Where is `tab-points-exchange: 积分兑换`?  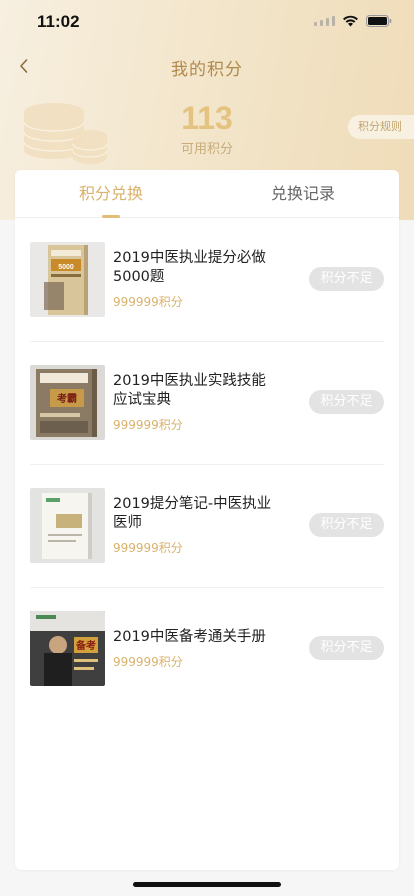 tab-points-exchange: 积分兑换 is located at coordinates (111, 194).